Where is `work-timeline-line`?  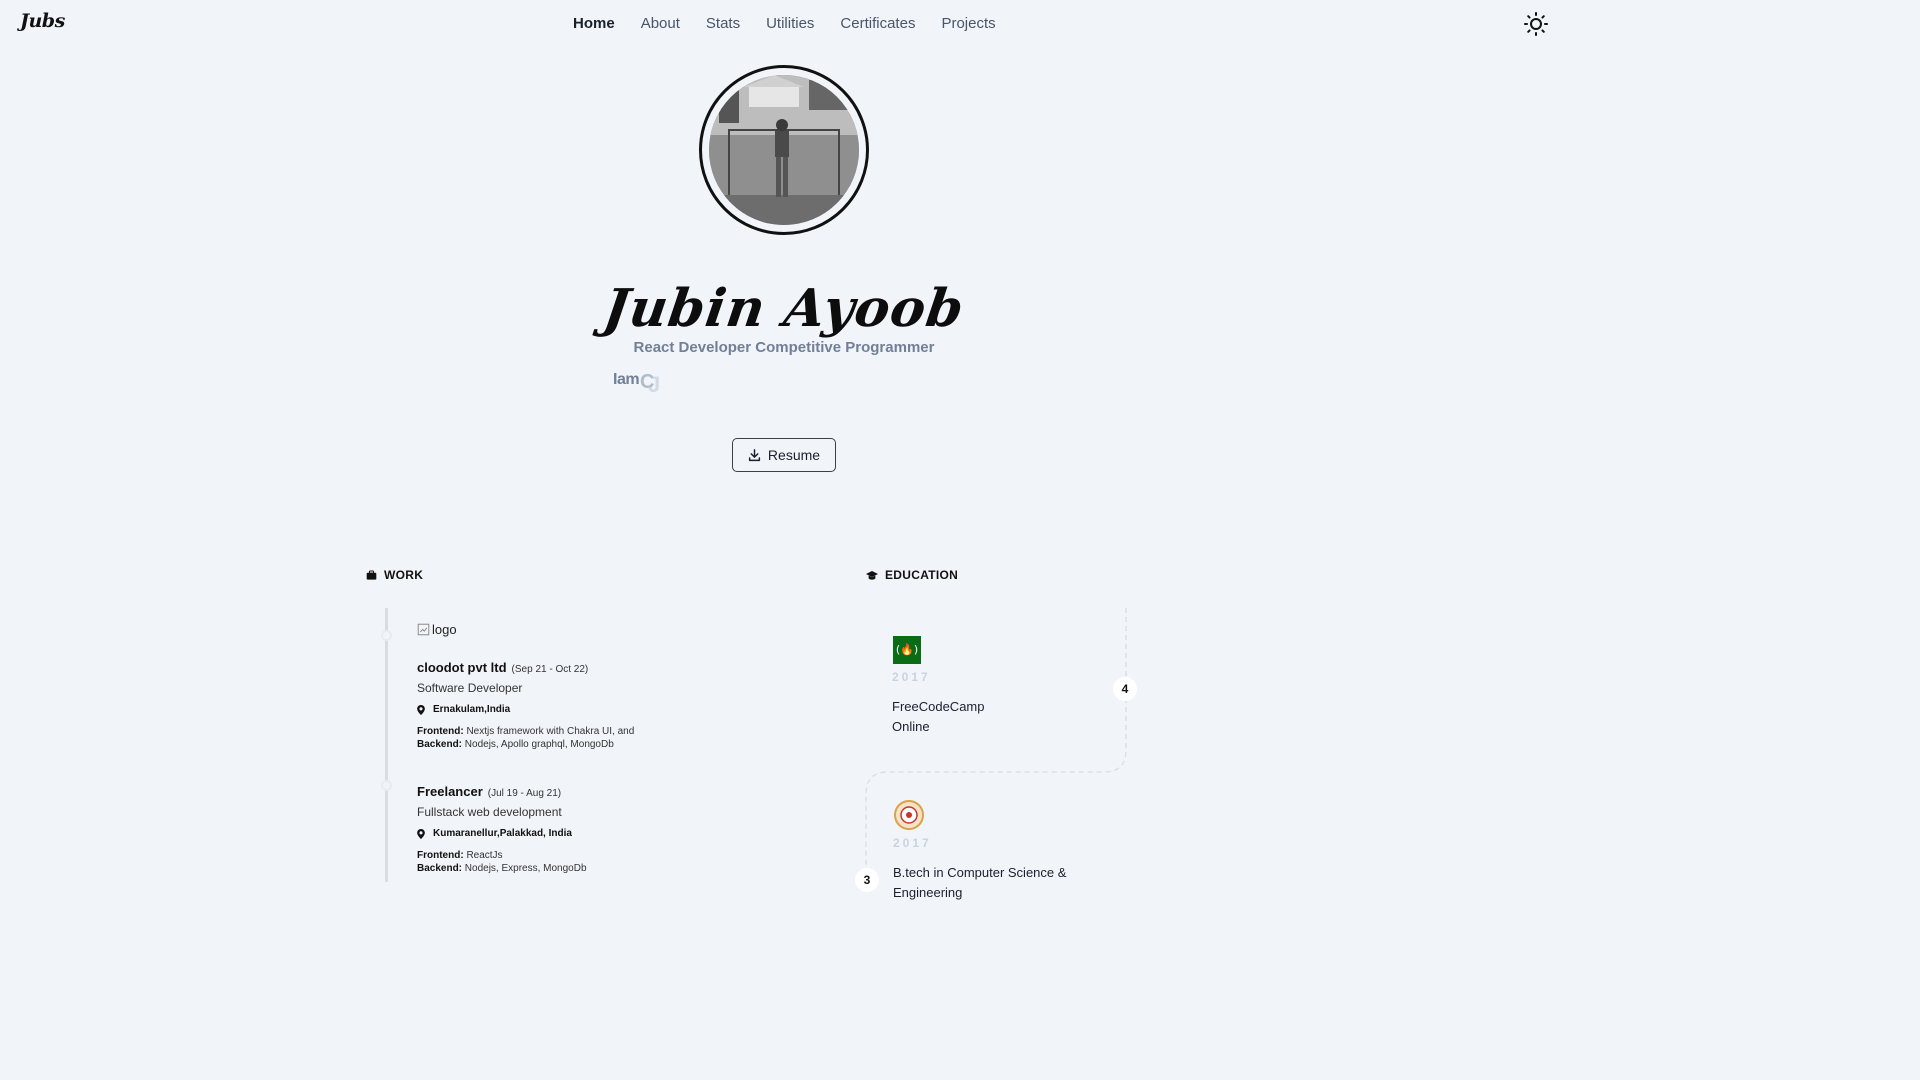 work-timeline-line is located at coordinates (386, 745).